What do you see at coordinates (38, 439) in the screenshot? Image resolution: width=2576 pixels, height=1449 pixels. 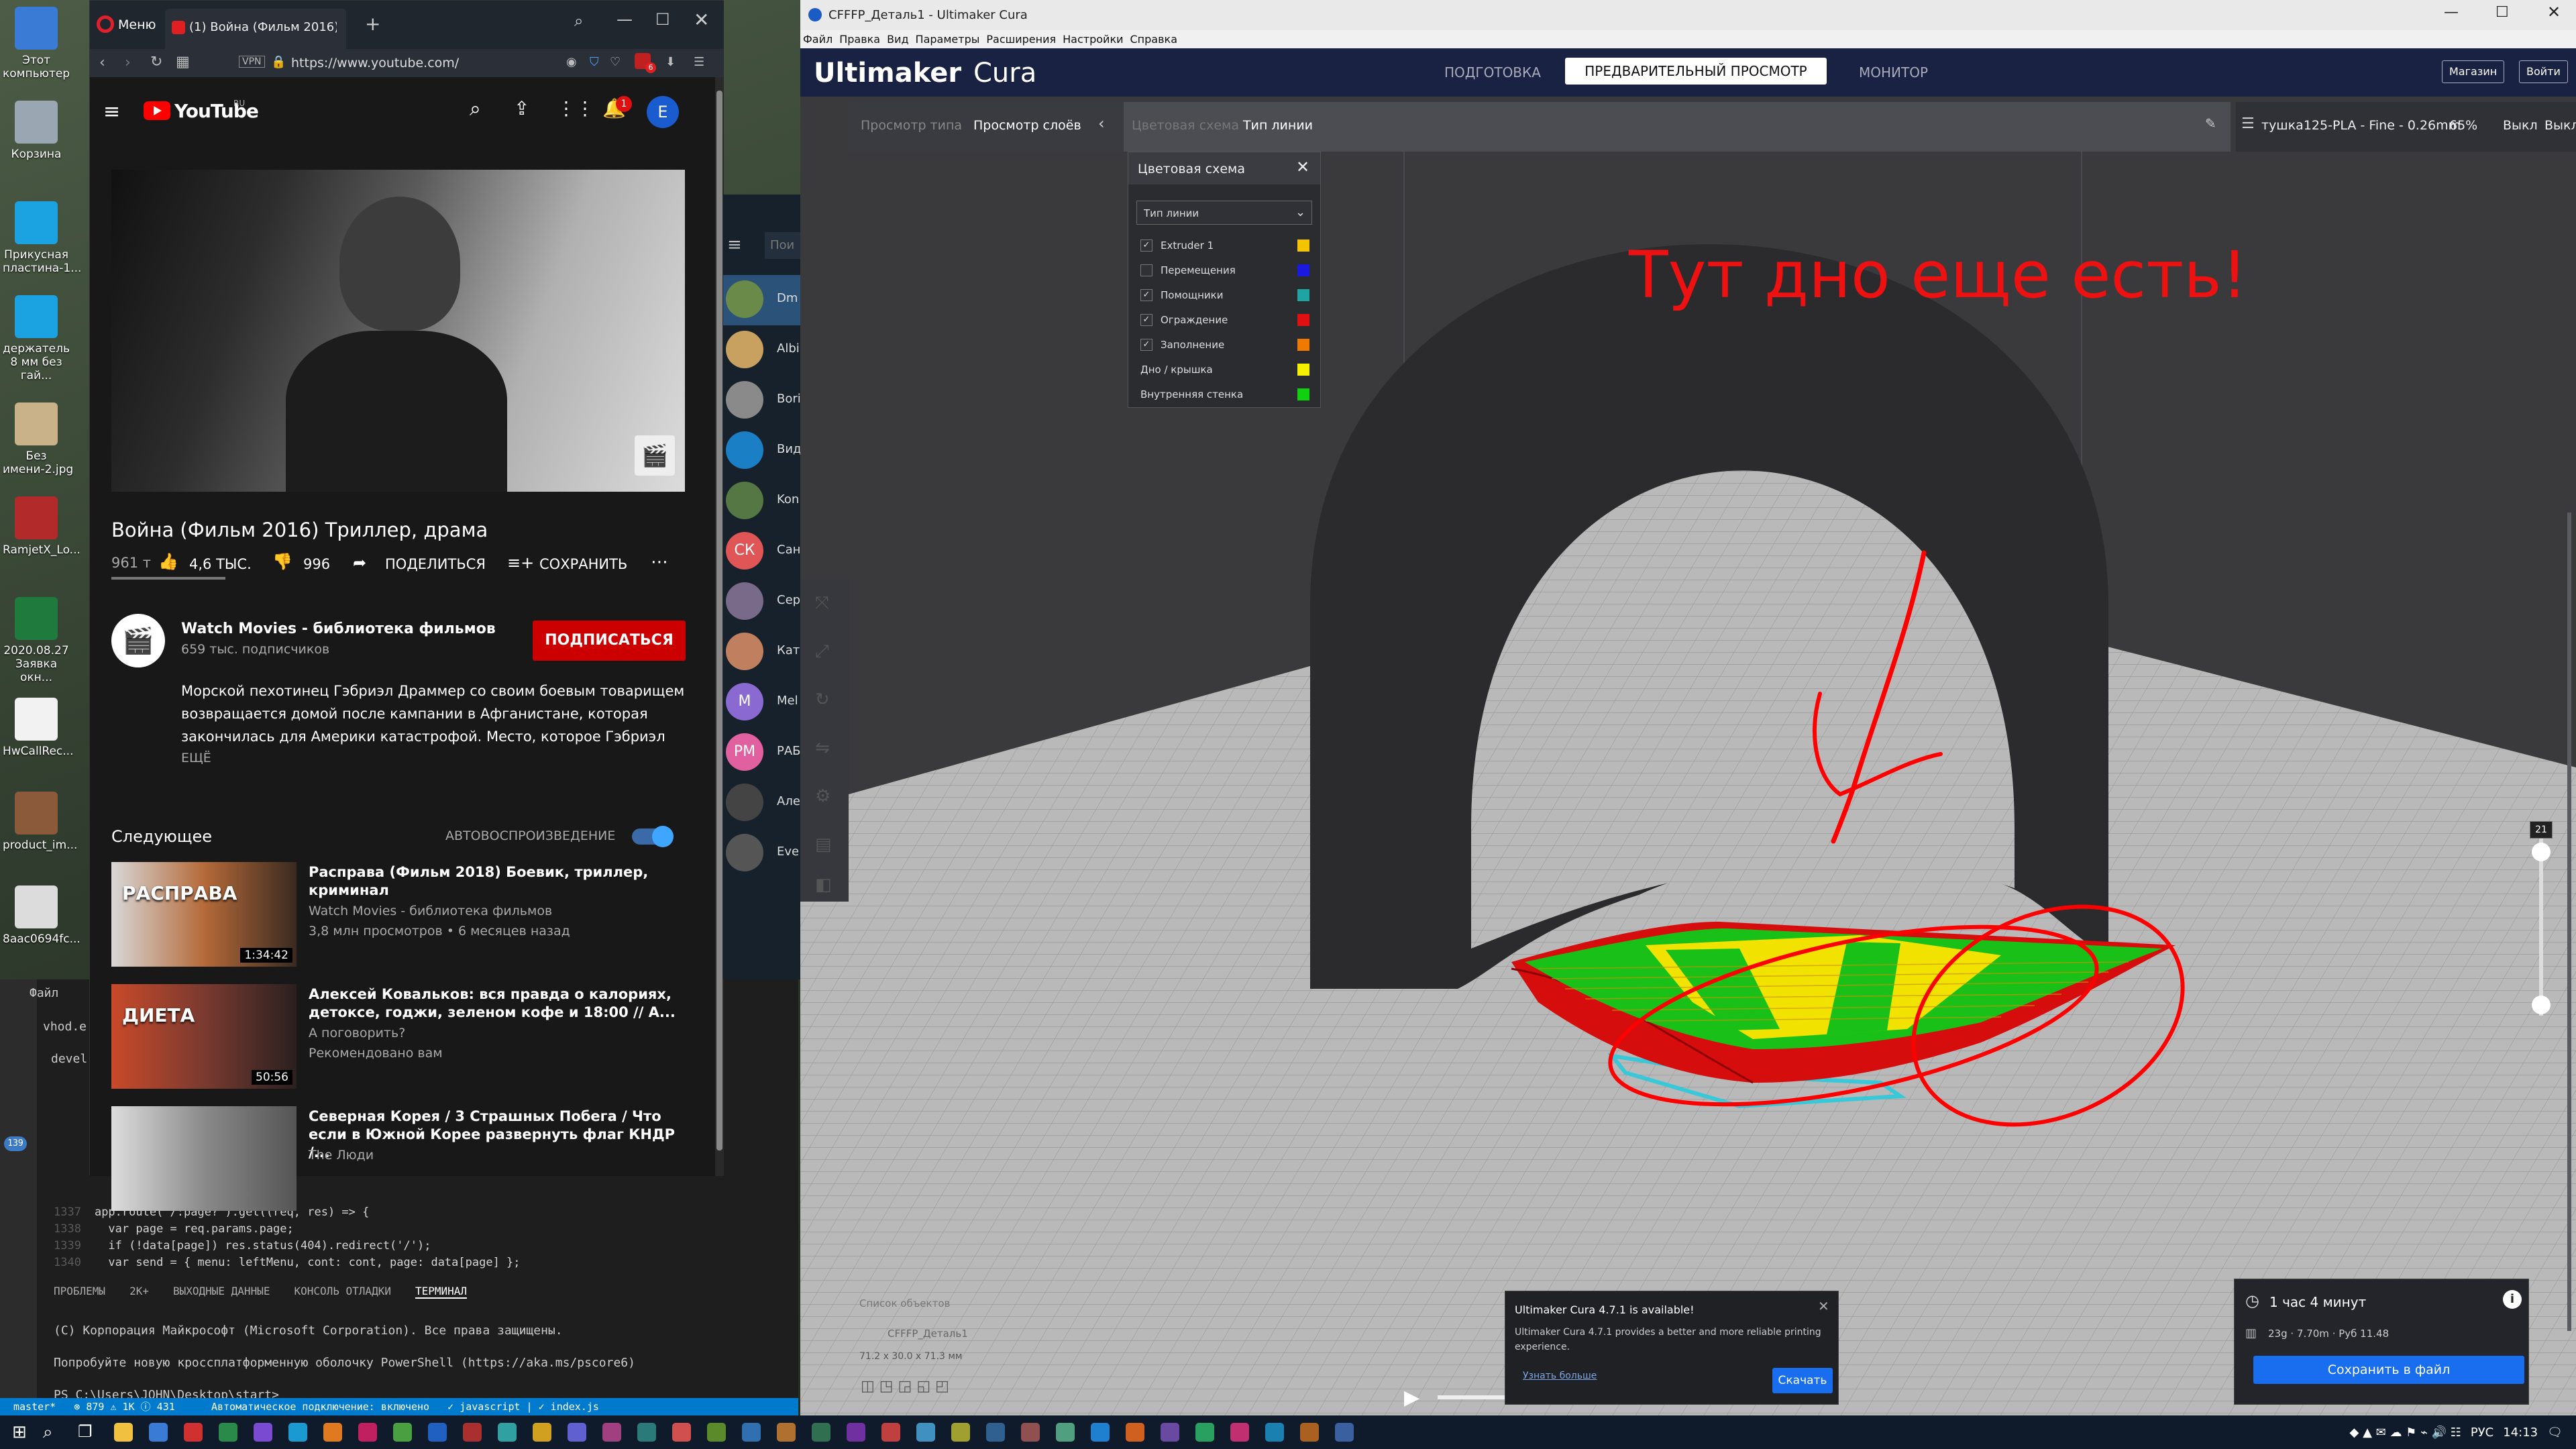 I see `desktop-icon: Без имени-2.jpg` at bounding box center [38, 439].